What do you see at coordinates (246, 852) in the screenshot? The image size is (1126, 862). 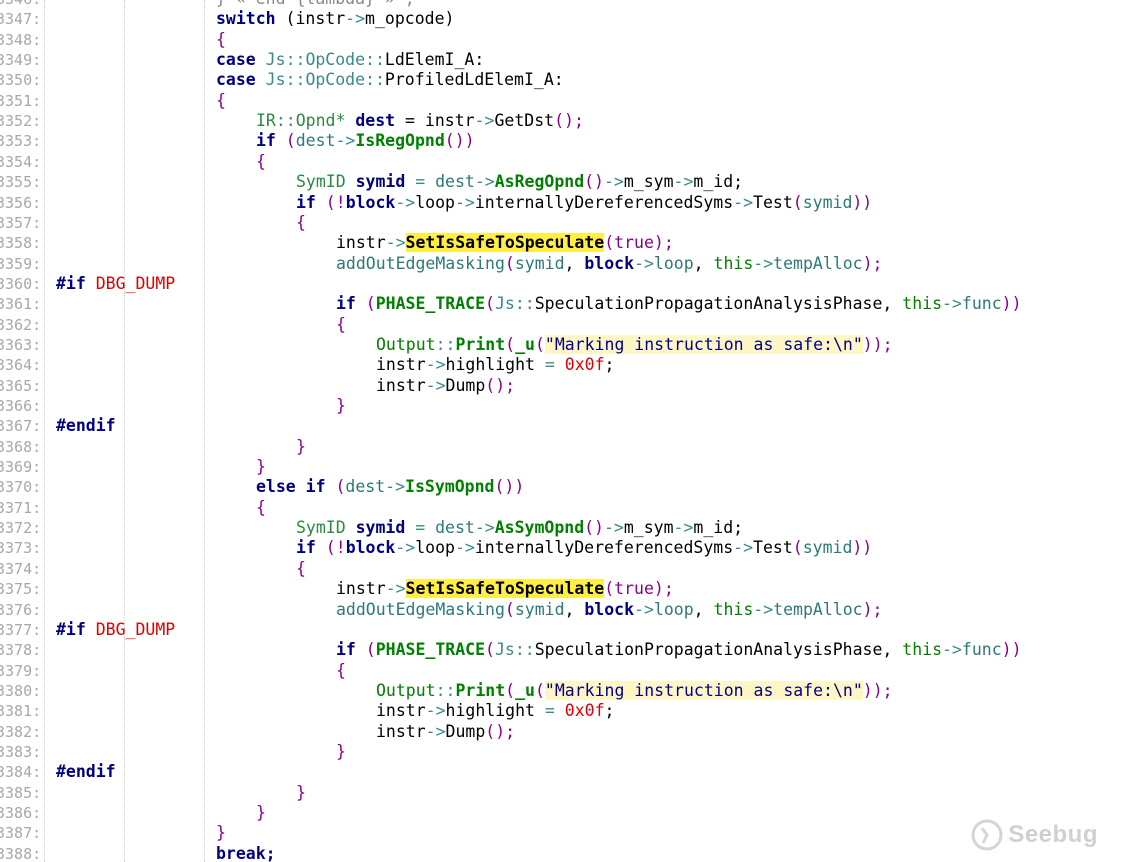 I see `code-token: break;` at bounding box center [246, 852].